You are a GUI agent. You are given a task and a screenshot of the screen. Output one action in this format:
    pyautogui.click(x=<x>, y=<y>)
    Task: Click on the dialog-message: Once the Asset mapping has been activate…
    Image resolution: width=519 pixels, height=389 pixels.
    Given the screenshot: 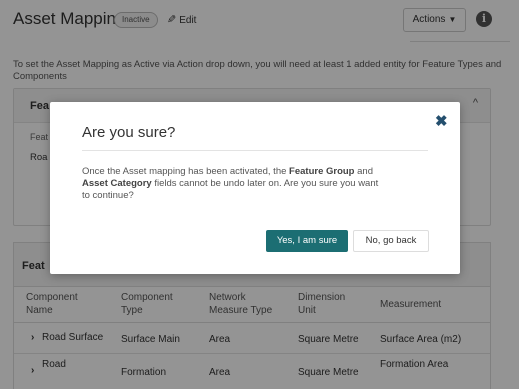 What is the action you would take?
    pyautogui.click(x=232, y=184)
    